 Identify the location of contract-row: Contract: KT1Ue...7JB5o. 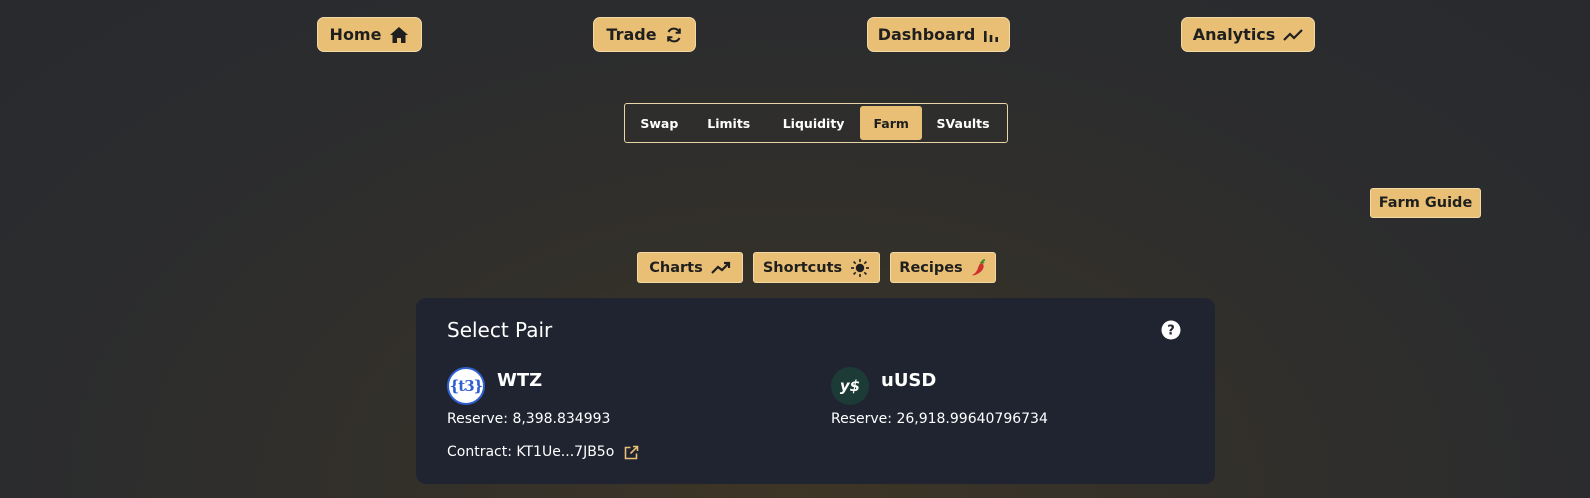
(543, 452).